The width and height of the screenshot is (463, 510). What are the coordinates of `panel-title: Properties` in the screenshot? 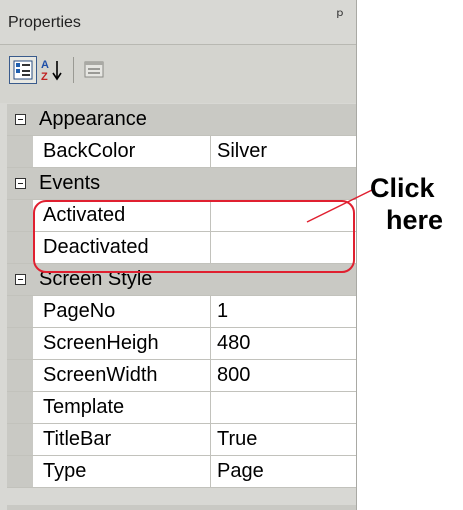 It's located at (44, 22).